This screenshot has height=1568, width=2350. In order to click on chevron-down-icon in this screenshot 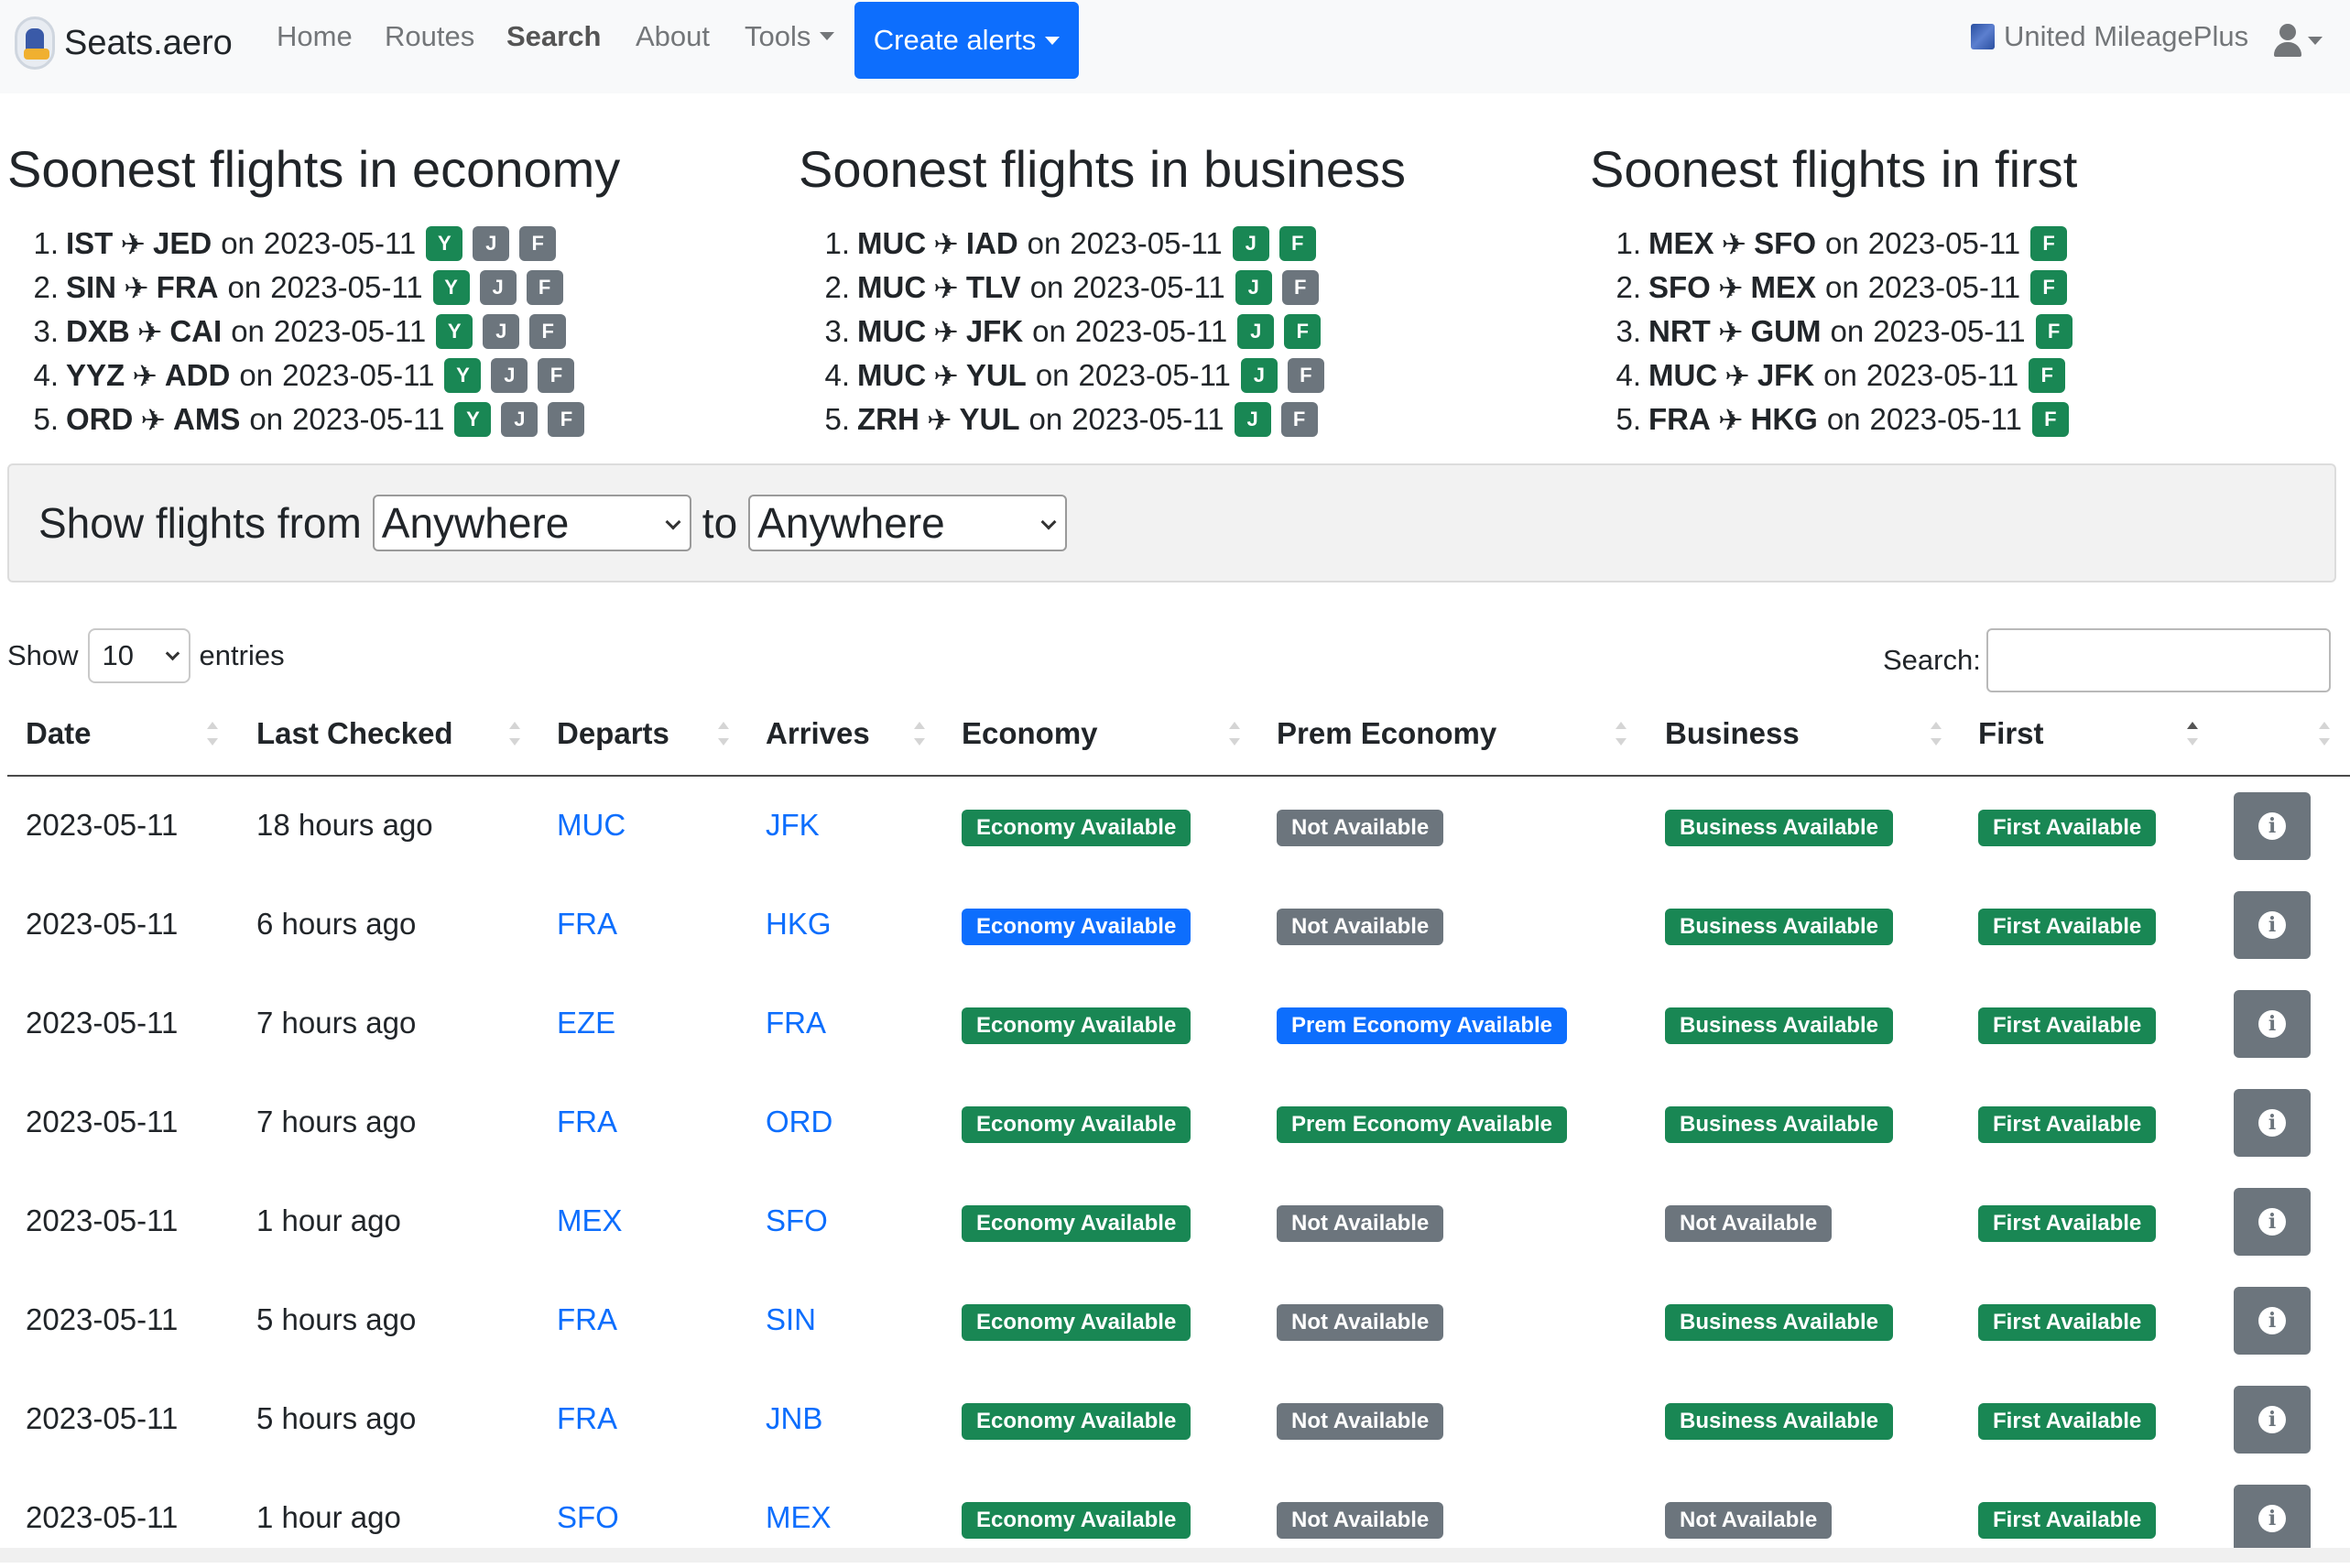, I will do `click(2315, 41)`.